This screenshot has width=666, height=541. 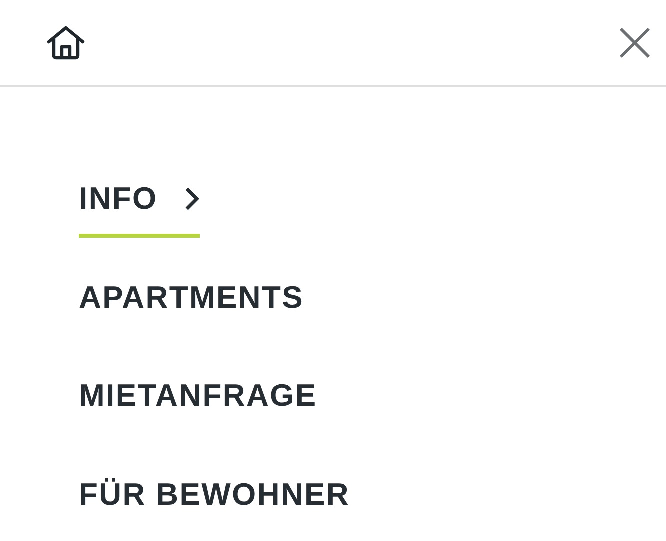 What do you see at coordinates (198, 406) in the screenshot?
I see `menu-item: MIETANFRAGE` at bounding box center [198, 406].